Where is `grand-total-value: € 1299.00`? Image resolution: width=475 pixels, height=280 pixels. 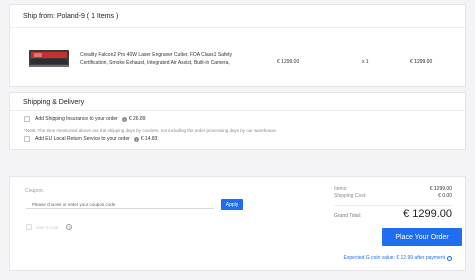 grand-total-value: € 1299.00 is located at coordinates (427, 214).